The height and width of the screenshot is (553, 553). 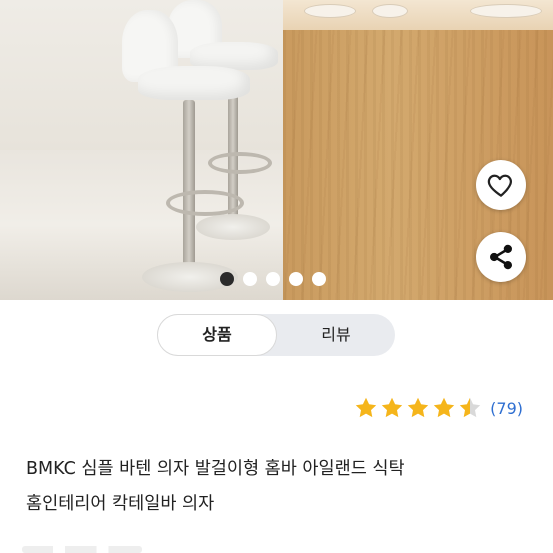 What do you see at coordinates (194, 83) in the screenshot?
I see `stool-seat` at bounding box center [194, 83].